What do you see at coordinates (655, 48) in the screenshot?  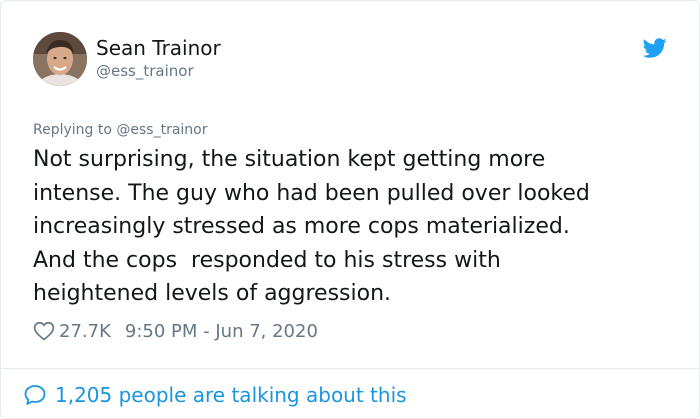 I see `twitter-bird-icon` at bounding box center [655, 48].